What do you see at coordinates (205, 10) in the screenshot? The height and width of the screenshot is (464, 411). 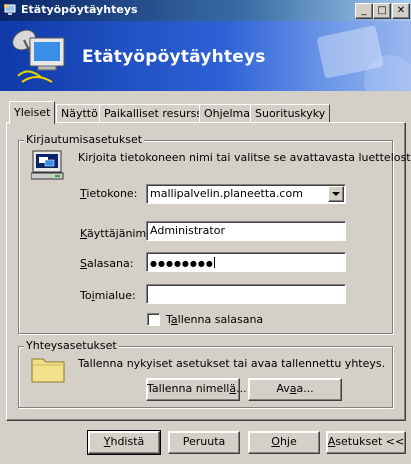 I see `title-bar: Etätyöpöytäyhteys _ □ ✕` at bounding box center [205, 10].